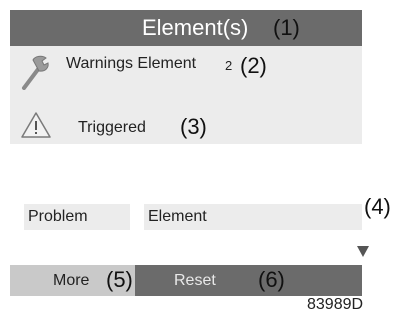 This screenshot has height=320, width=405. Describe the element at coordinates (363, 251) in the screenshot. I see `scroll-down-arrow-icon` at that location.